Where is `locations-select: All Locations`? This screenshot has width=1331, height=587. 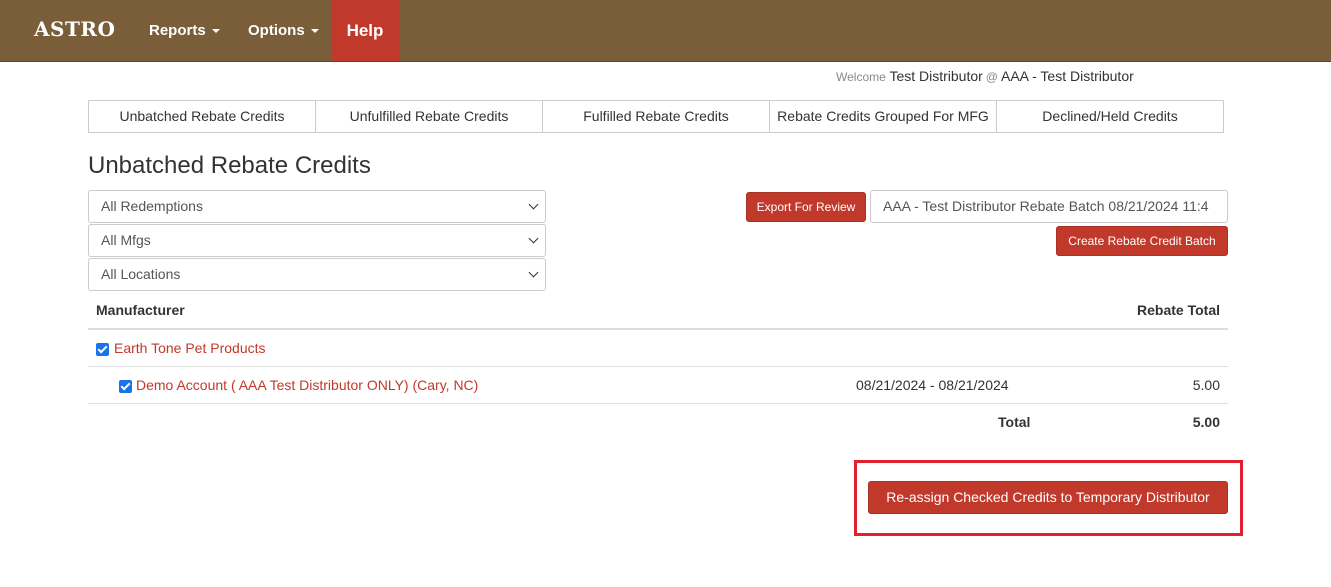
locations-select: All Locations is located at coordinates (317, 274).